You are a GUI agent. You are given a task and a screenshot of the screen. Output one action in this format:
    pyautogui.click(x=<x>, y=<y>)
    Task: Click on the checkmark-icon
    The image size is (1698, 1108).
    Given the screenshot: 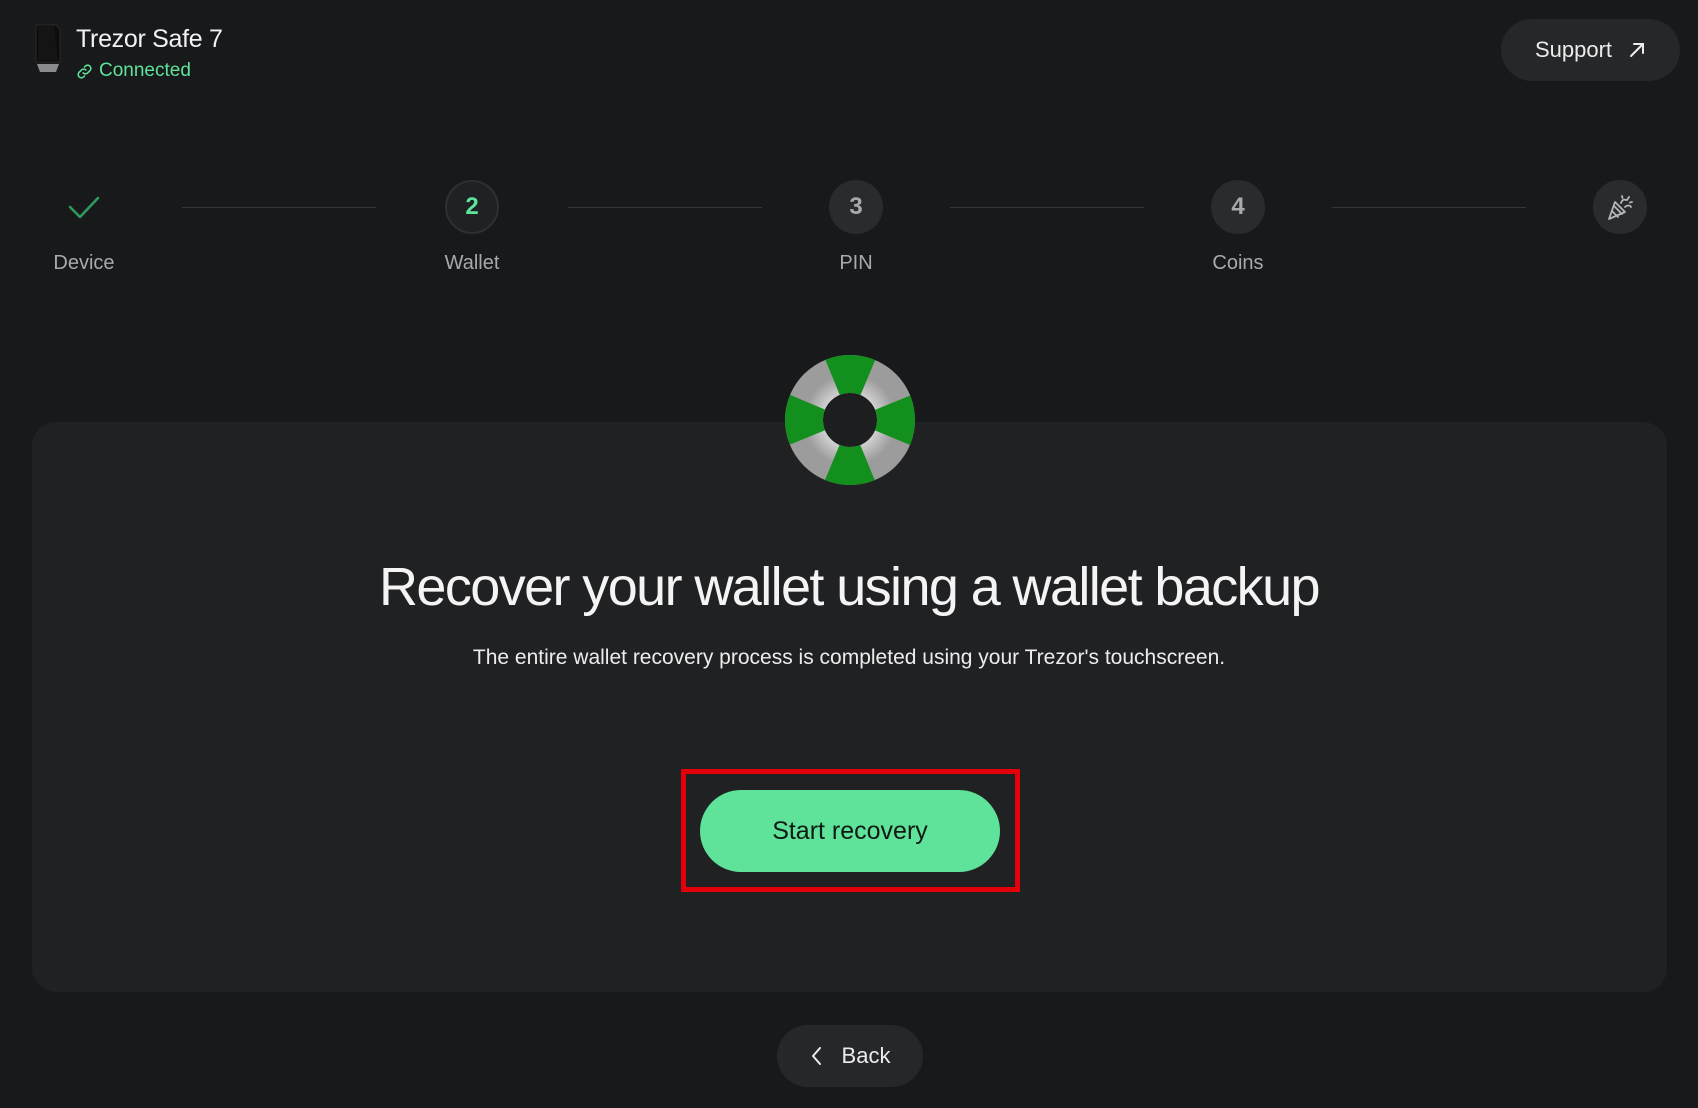 What is the action you would take?
    pyautogui.click(x=84, y=207)
    